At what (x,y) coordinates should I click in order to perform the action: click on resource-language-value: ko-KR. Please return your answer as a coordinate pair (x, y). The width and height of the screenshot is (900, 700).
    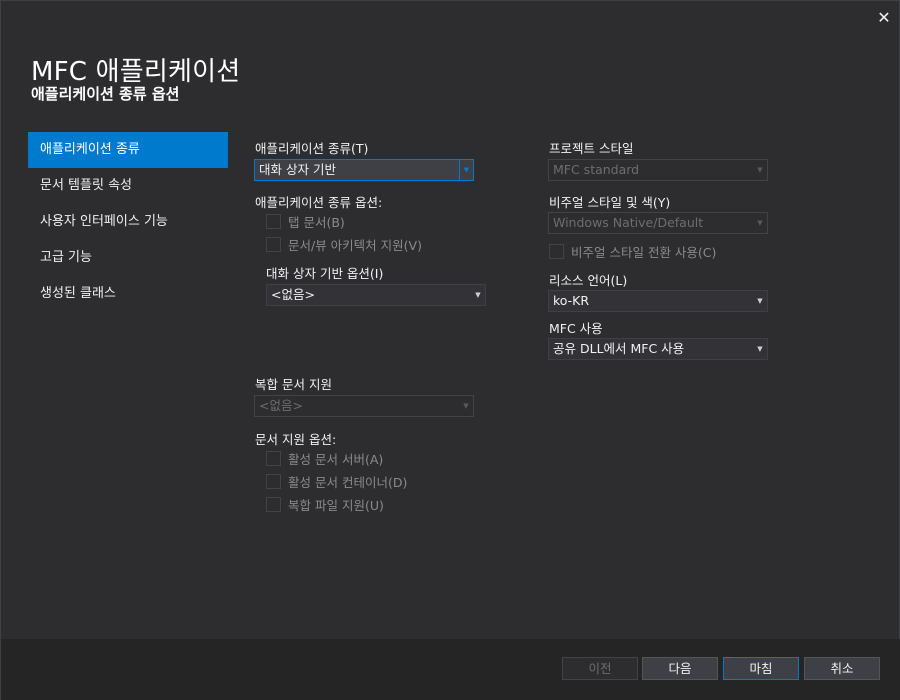
    Looking at the image, I should click on (571, 300).